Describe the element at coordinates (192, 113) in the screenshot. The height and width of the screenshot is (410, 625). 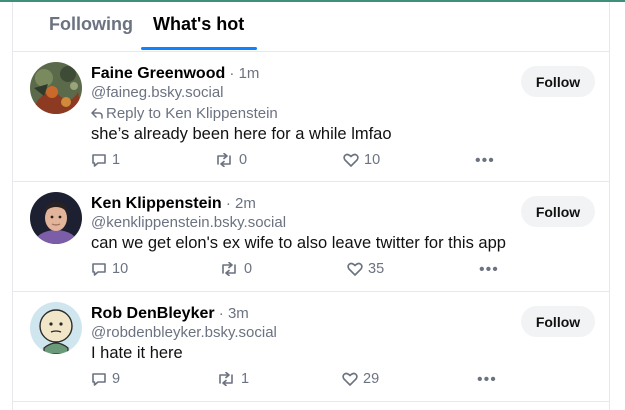
I see `reply-to-text: Reply to Ken Klippenstein` at that location.